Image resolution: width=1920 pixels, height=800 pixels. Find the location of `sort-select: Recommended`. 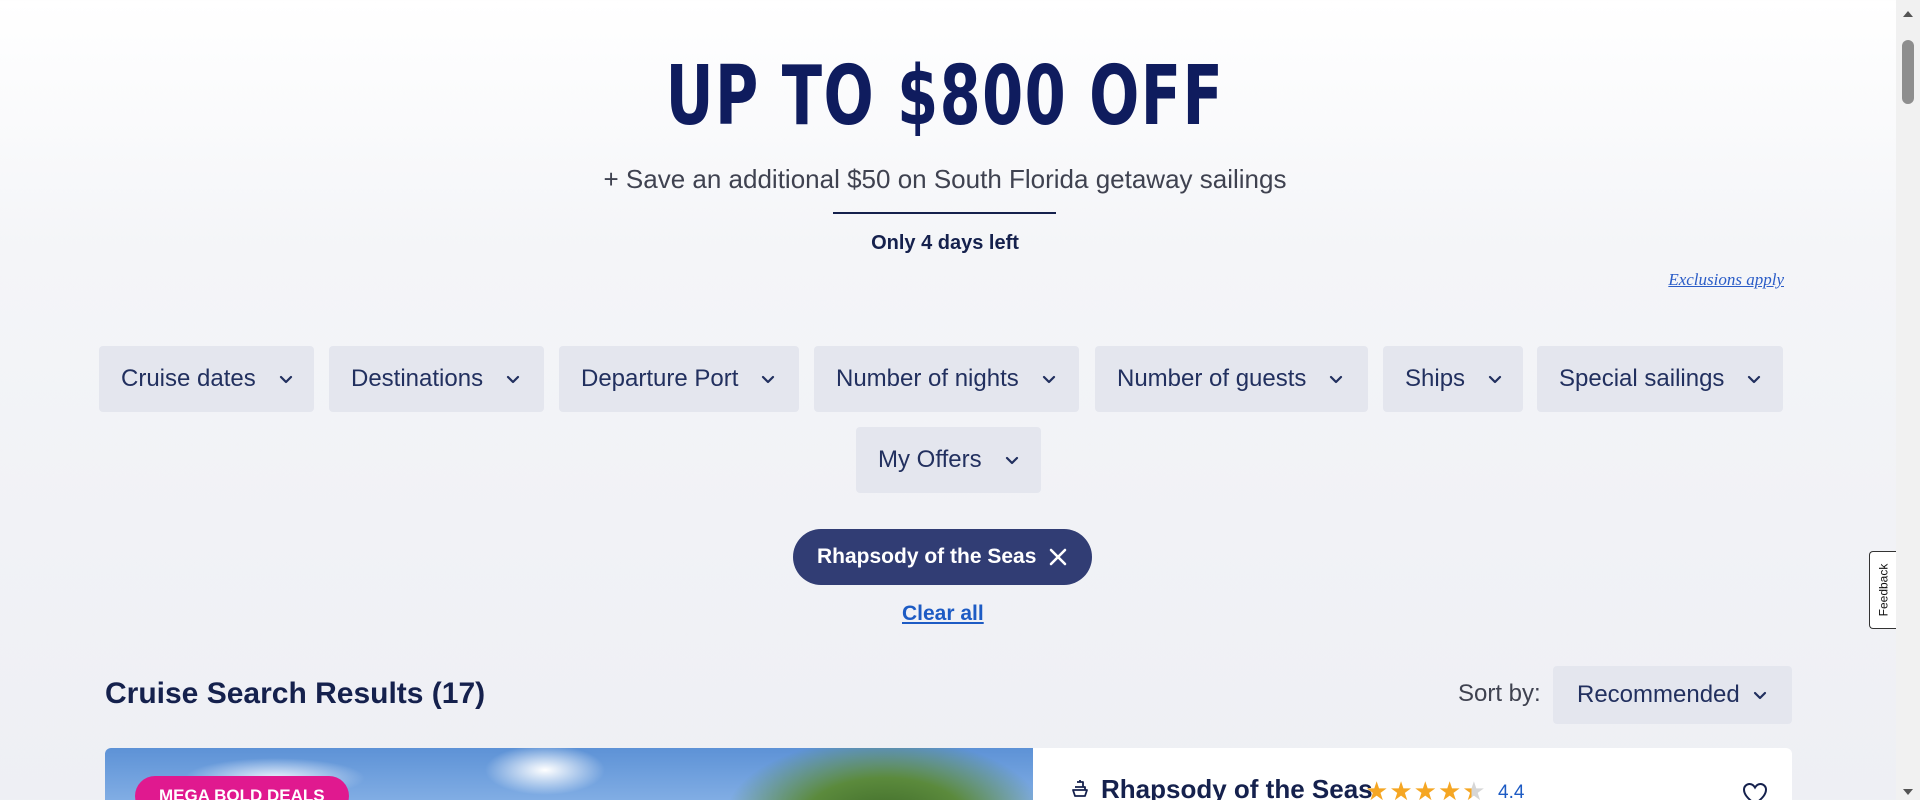

sort-select: Recommended is located at coordinates (1672, 695).